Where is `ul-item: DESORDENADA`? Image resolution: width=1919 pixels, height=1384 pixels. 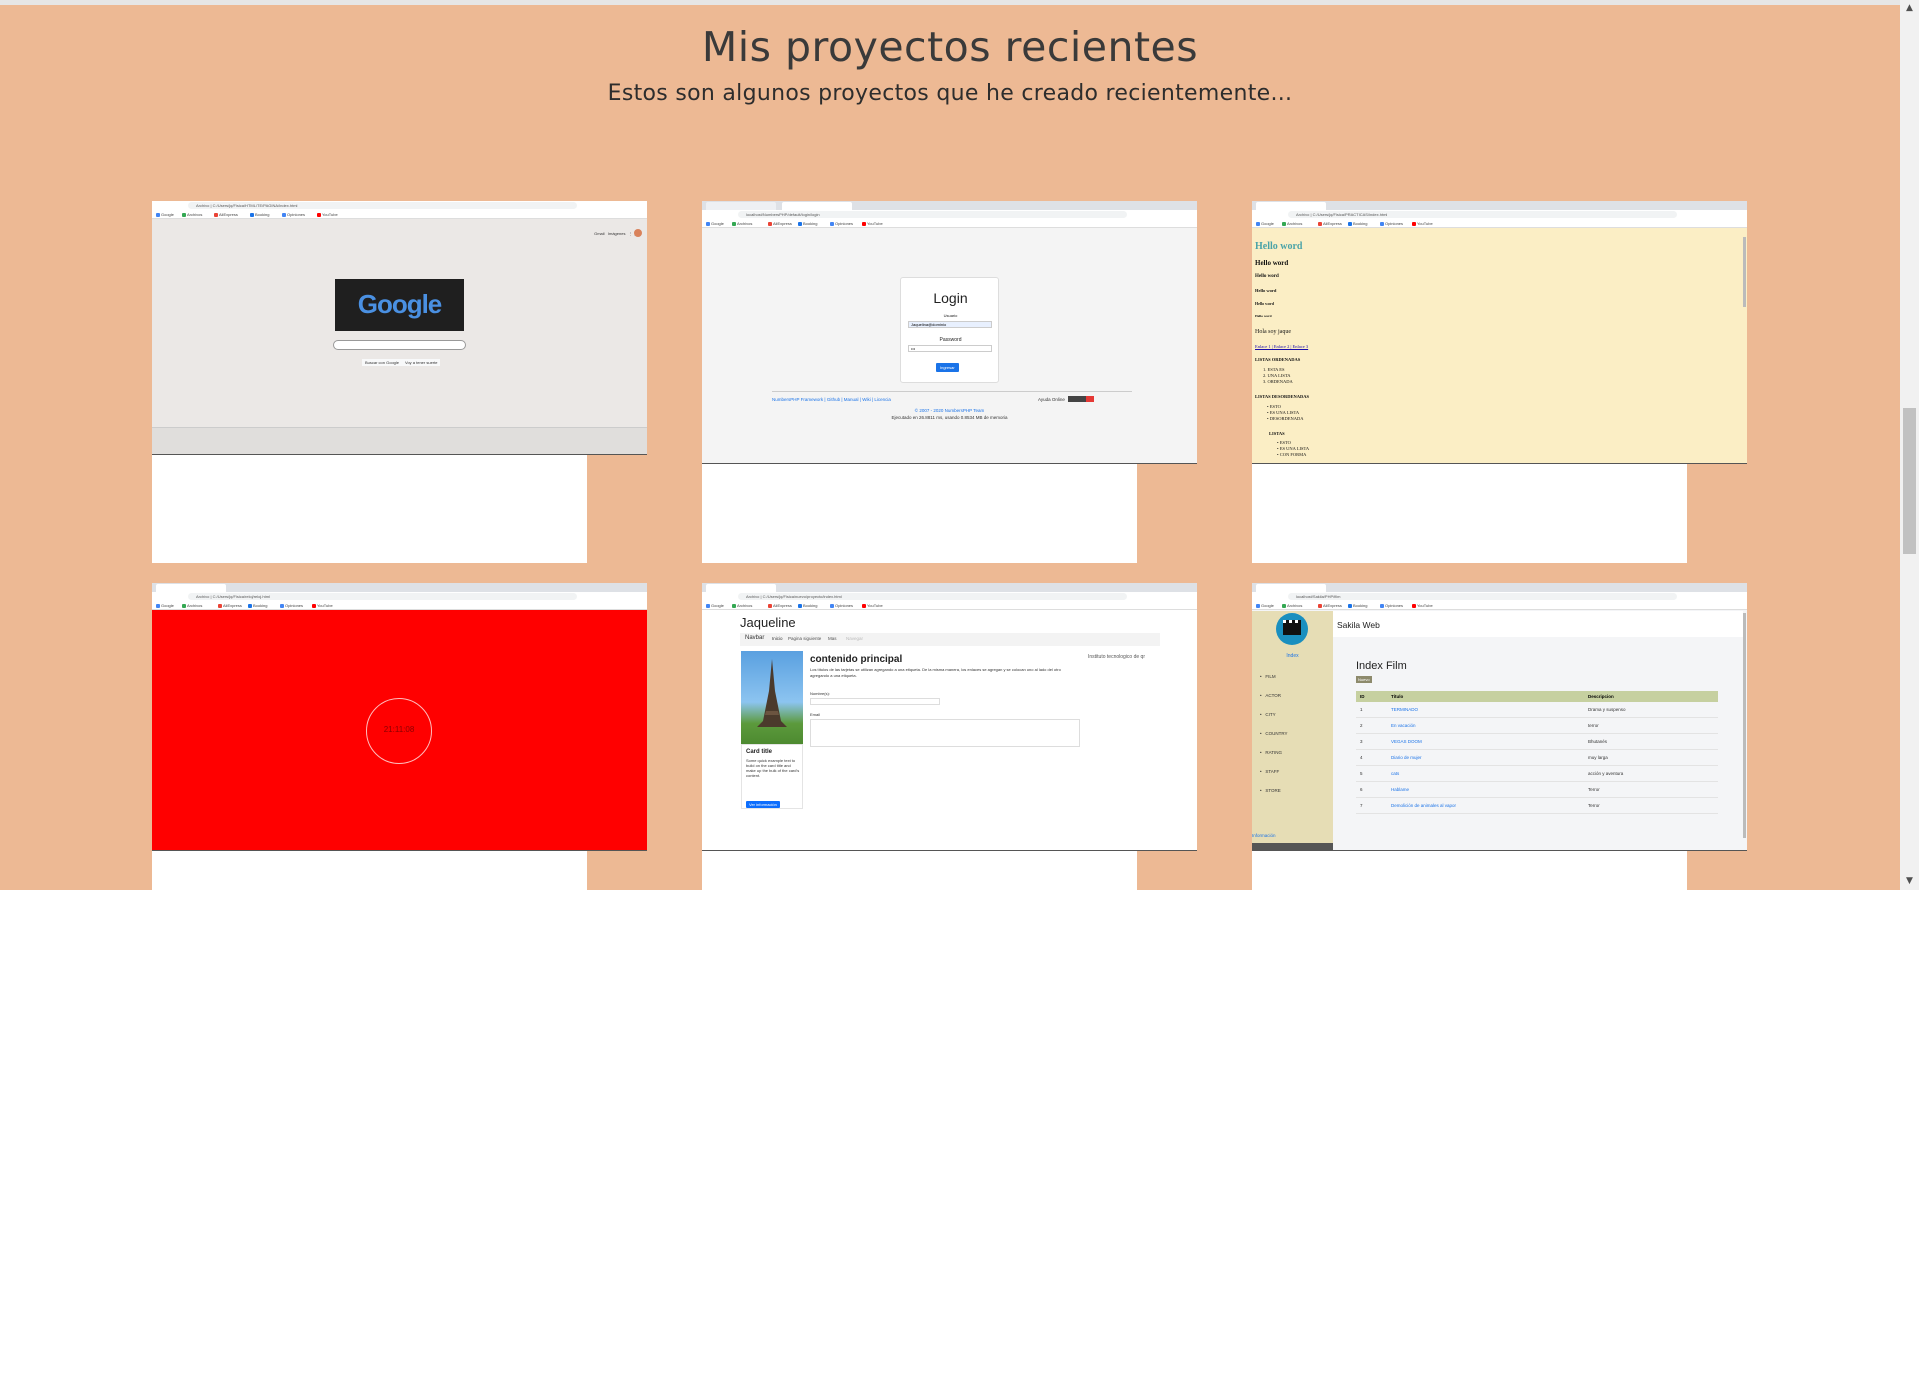
ul-item: DESORDENADA is located at coordinates (1286, 418).